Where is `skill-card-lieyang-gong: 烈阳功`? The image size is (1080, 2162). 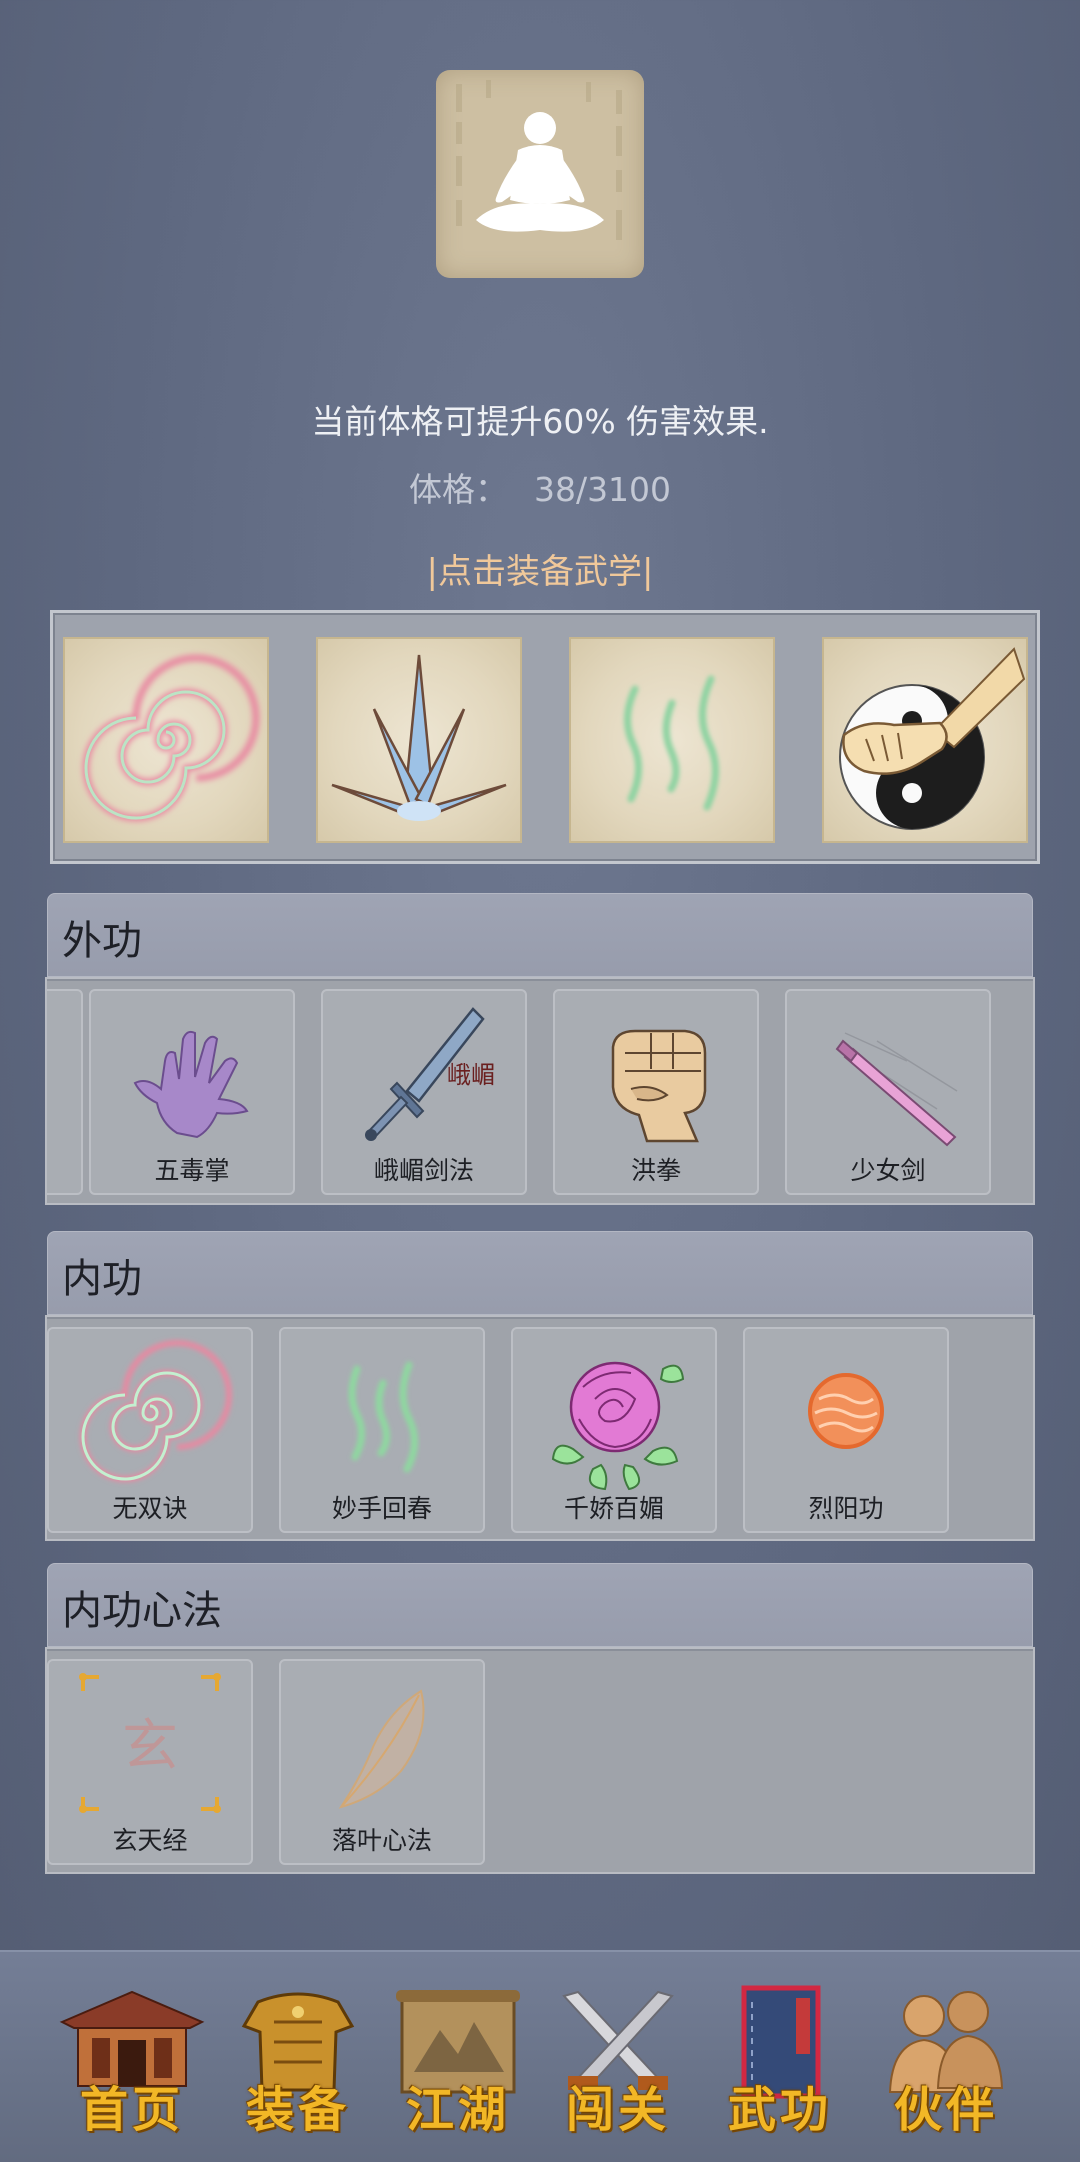
skill-card-lieyang-gong: 烈阳功 is located at coordinates (846, 1430).